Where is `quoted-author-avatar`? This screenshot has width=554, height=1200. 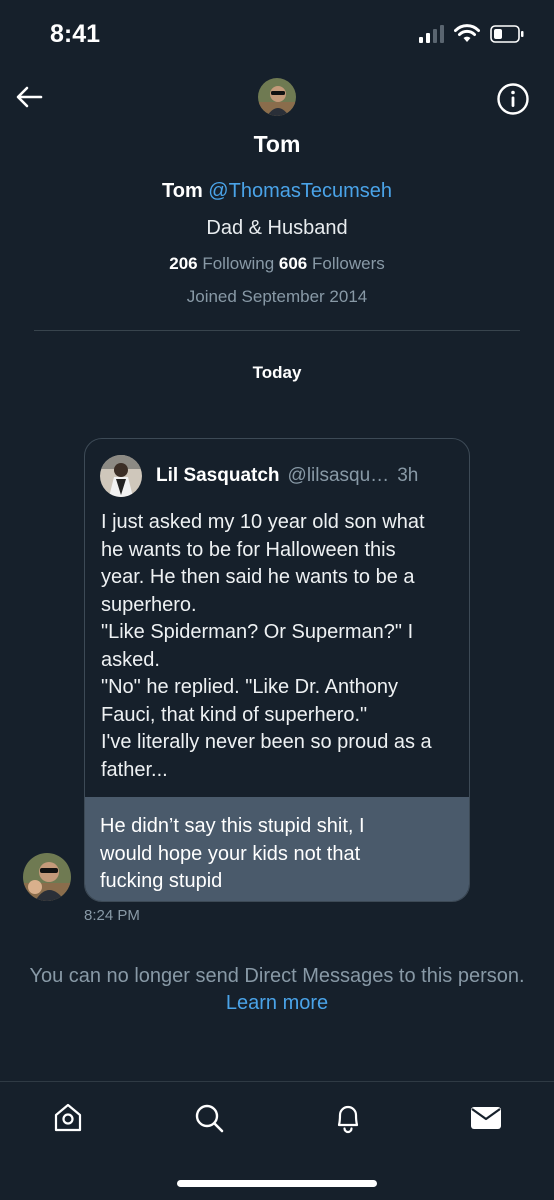
quoted-author-avatar is located at coordinates (121, 476).